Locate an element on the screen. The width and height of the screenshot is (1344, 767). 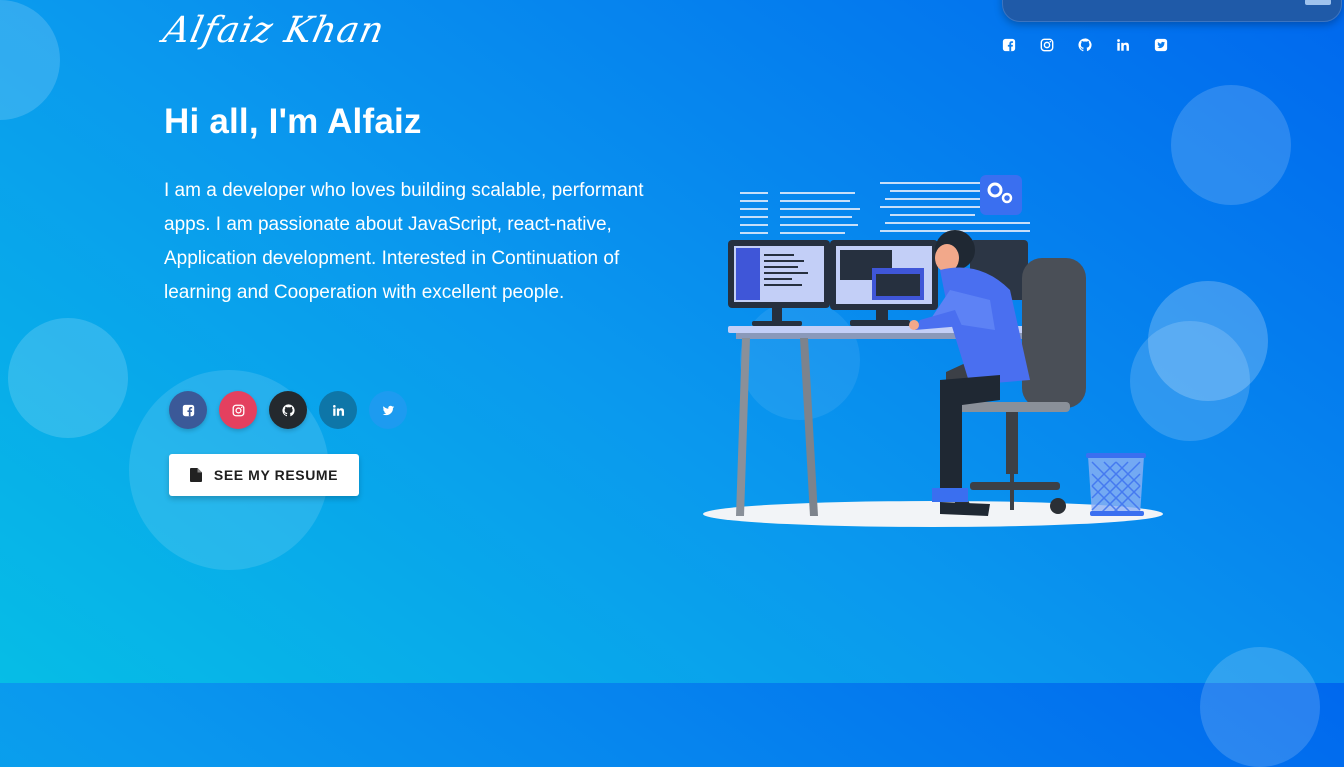
top-drawer is located at coordinates (1172, 11).